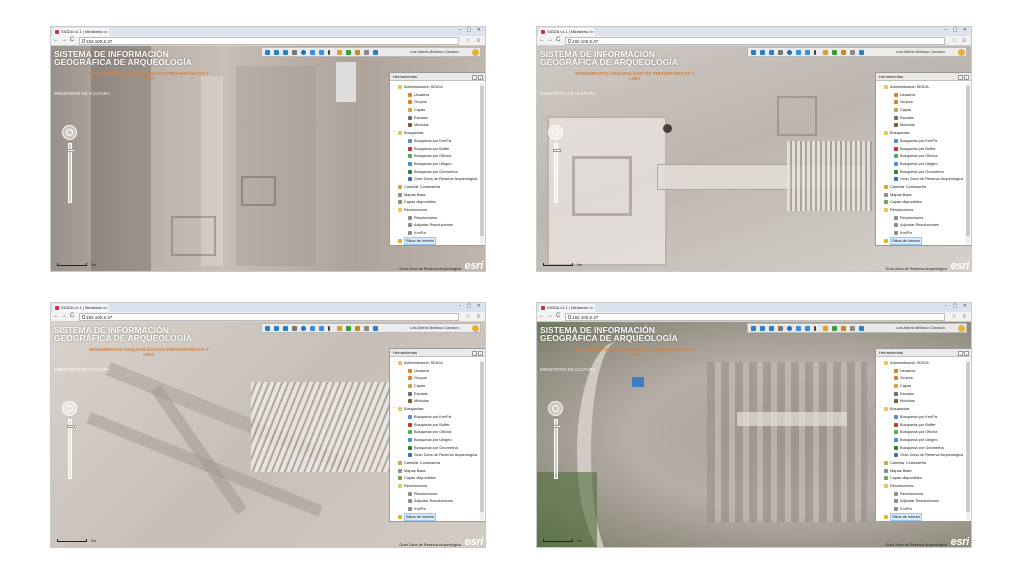 This screenshot has height=576, width=1024. Describe the element at coordinates (807, 52) in the screenshot. I see `redo-icon` at that location.